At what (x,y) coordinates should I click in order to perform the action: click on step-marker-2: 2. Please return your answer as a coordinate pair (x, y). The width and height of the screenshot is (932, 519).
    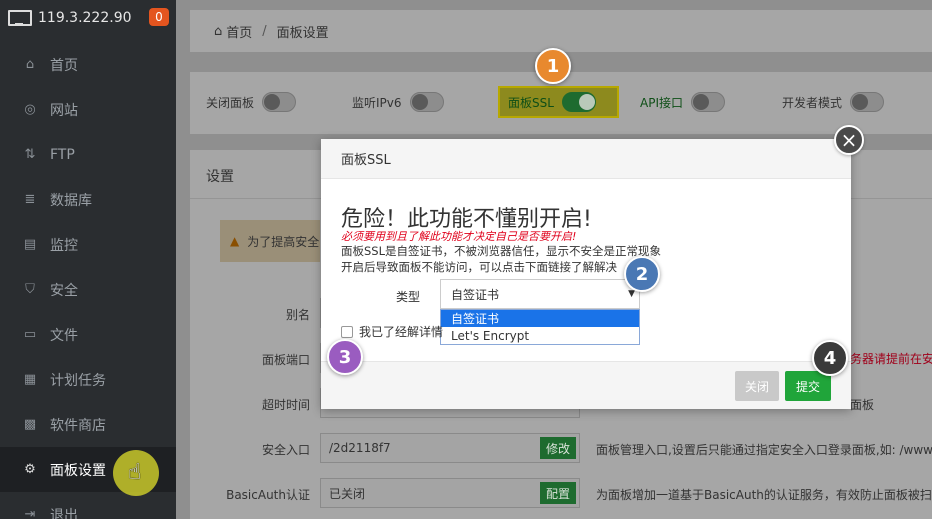
    Looking at the image, I should click on (642, 274).